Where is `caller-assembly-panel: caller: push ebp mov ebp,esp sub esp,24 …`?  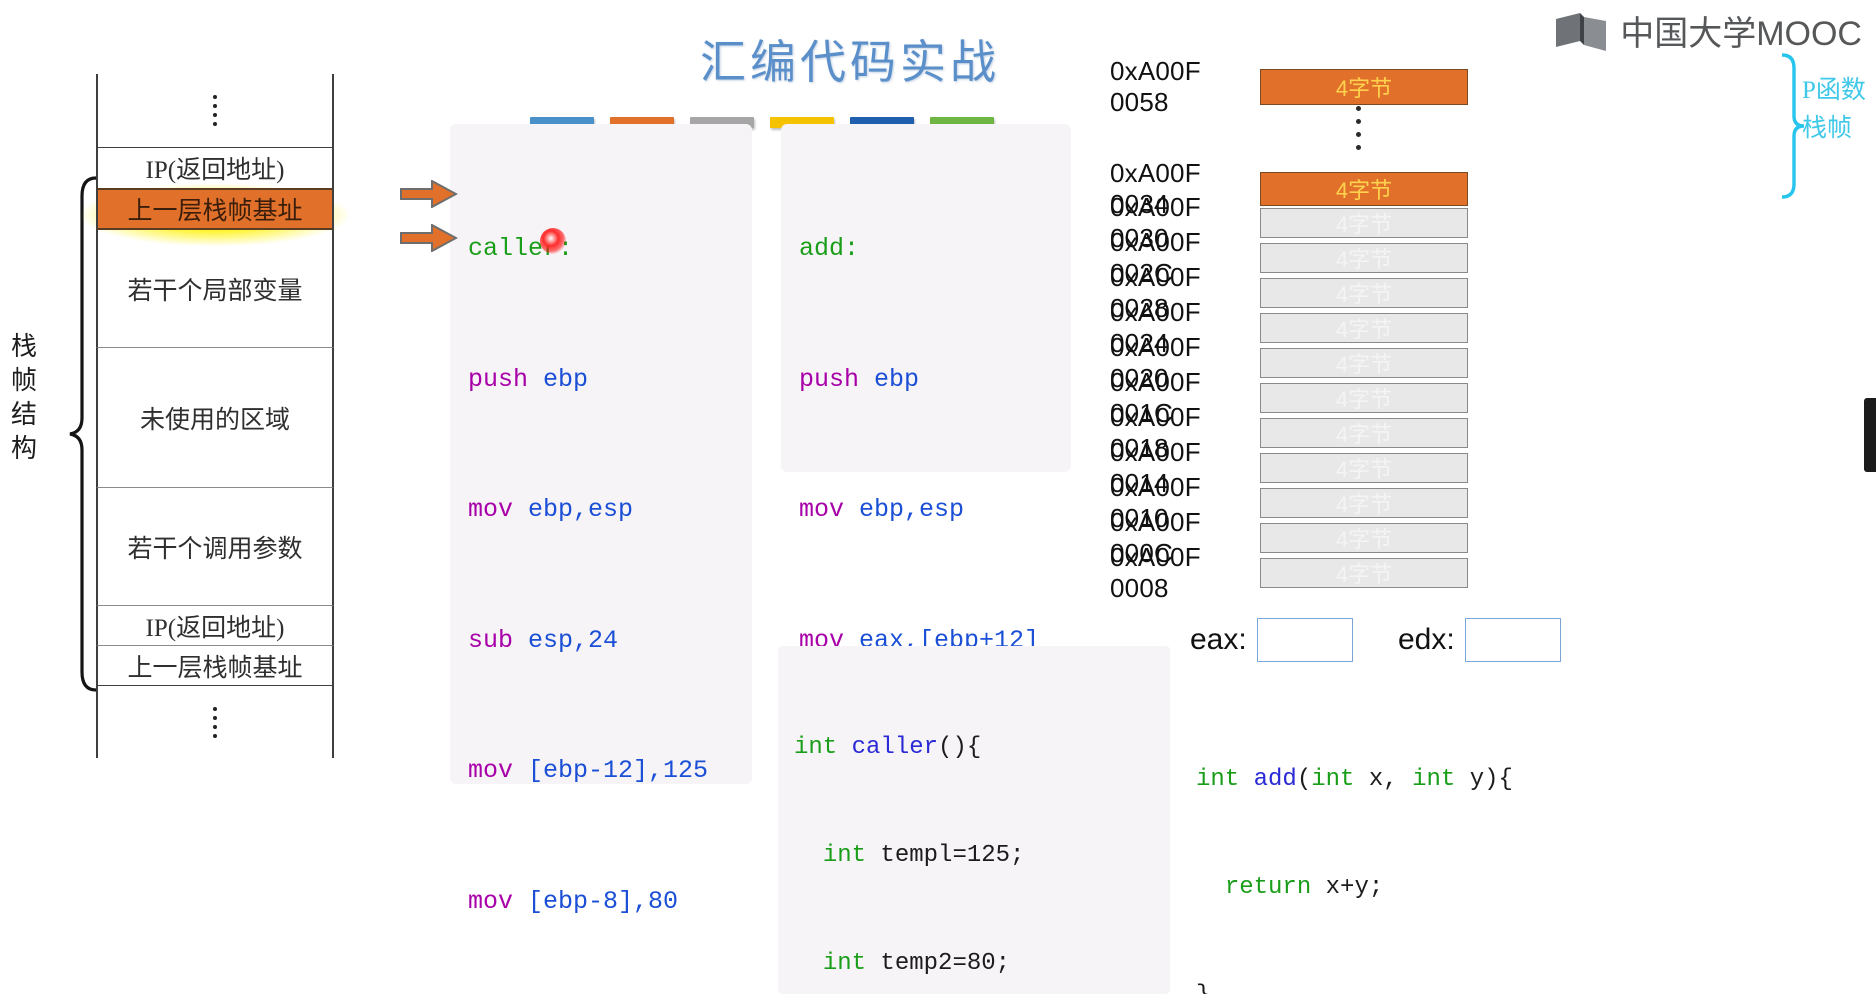
caller-assembly-panel: caller: push ebp mov ebp,esp sub esp,24 … is located at coordinates (601, 520).